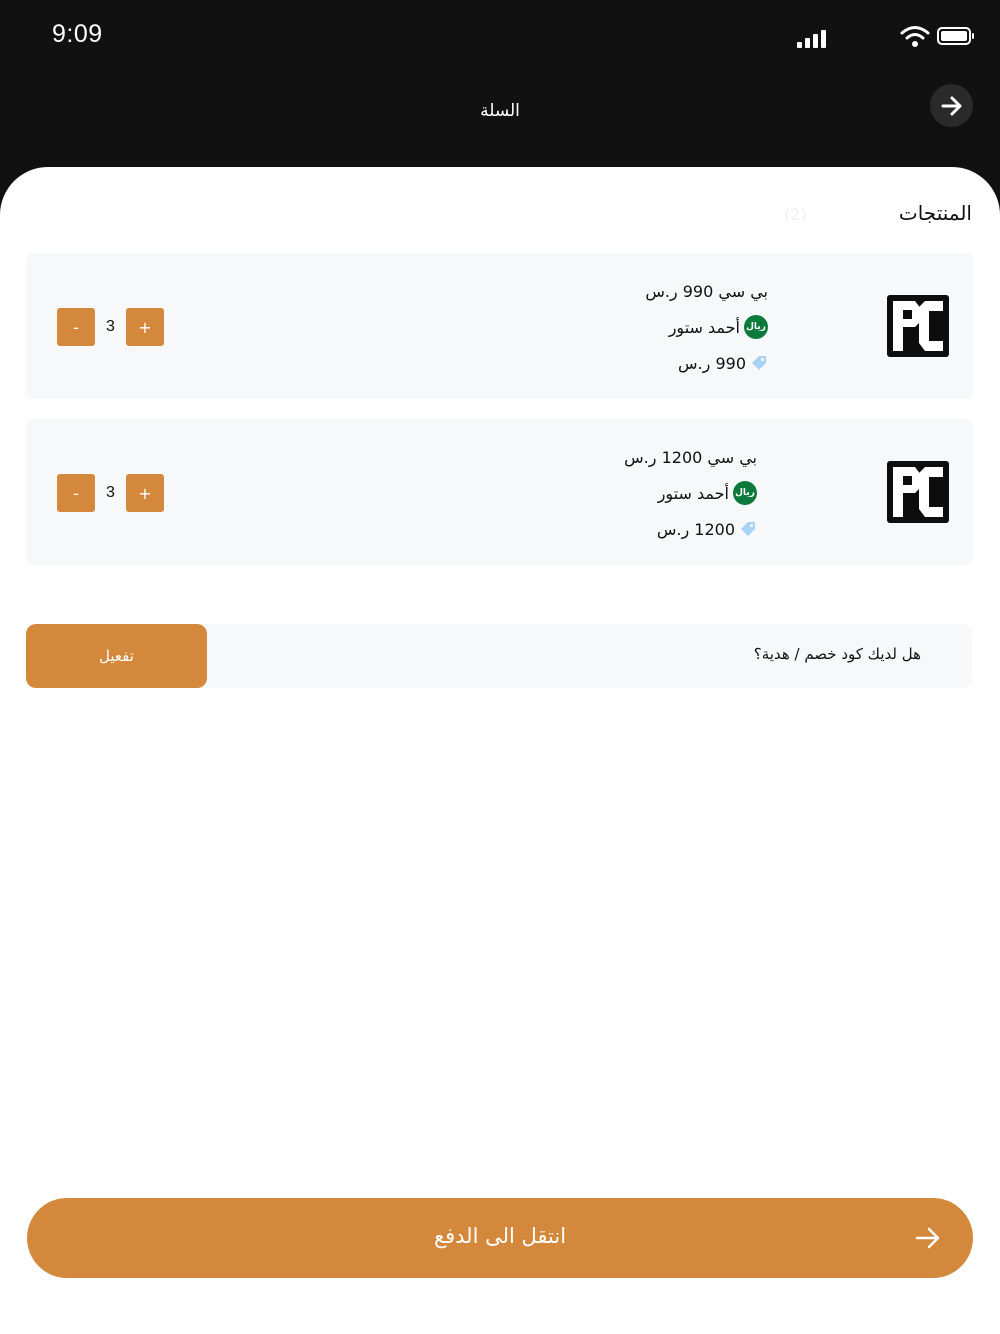 This screenshot has height=1334, width=1000. What do you see at coordinates (116, 656) in the screenshot?
I see `activate-button: تفعيل` at bounding box center [116, 656].